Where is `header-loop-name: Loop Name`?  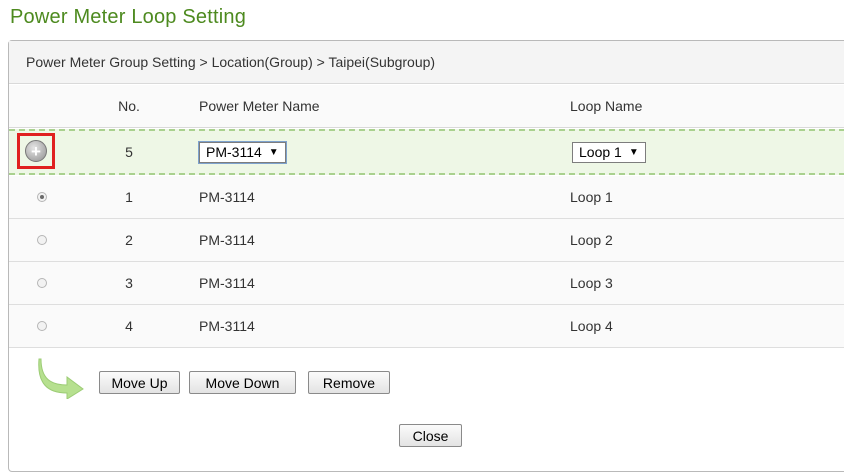 header-loop-name: Loop Name is located at coordinates (606, 106).